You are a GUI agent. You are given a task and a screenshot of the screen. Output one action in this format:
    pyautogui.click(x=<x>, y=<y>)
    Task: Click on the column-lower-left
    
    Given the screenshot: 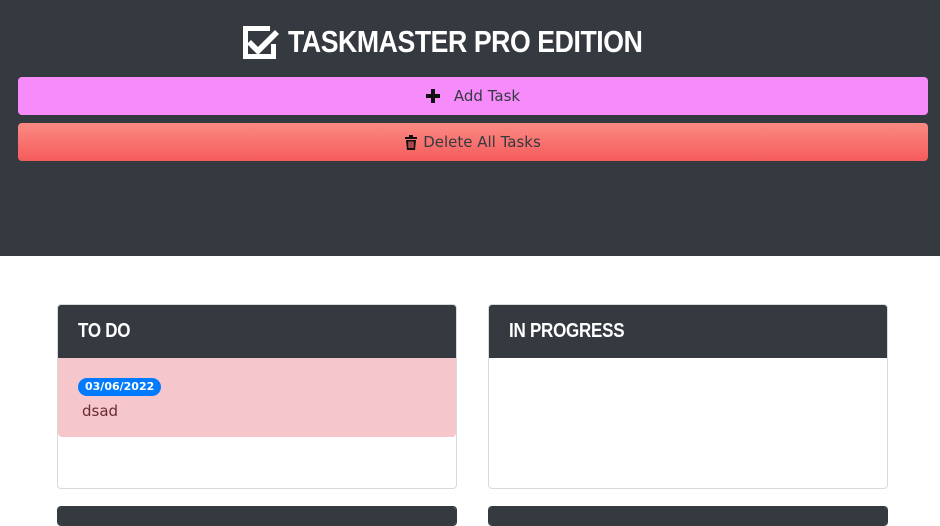 What is the action you would take?
    pyautogui.click(x=257, y=516)
    